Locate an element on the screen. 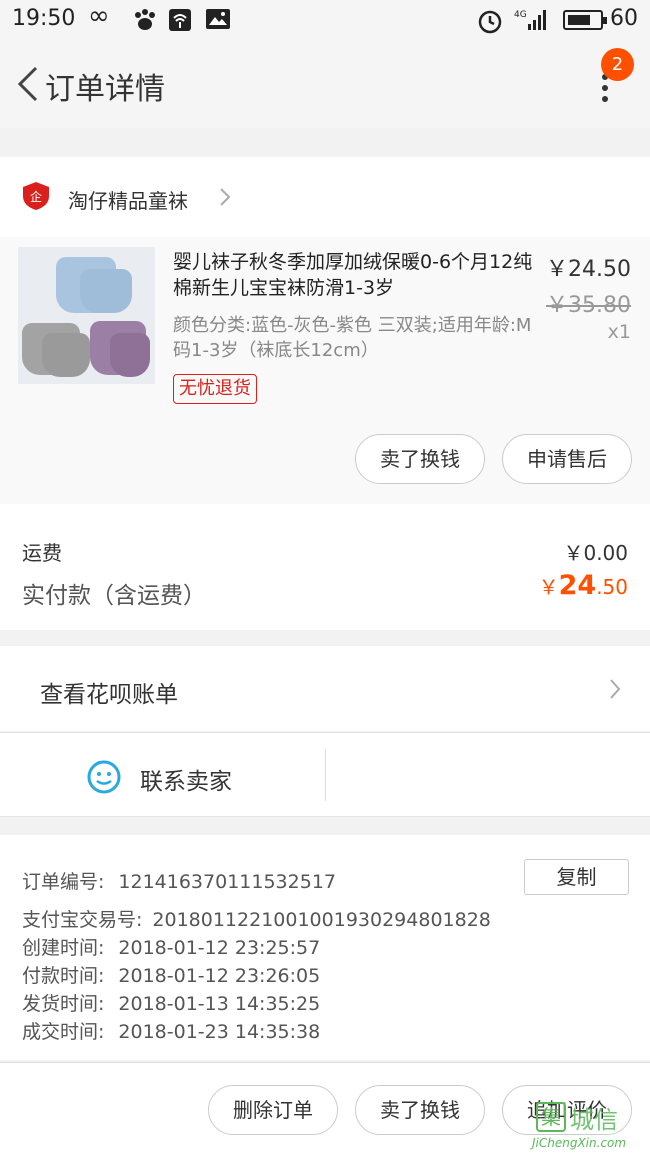 The image size is (650, 1155). product-quantity: x1 is located at coordinates (619, 332).